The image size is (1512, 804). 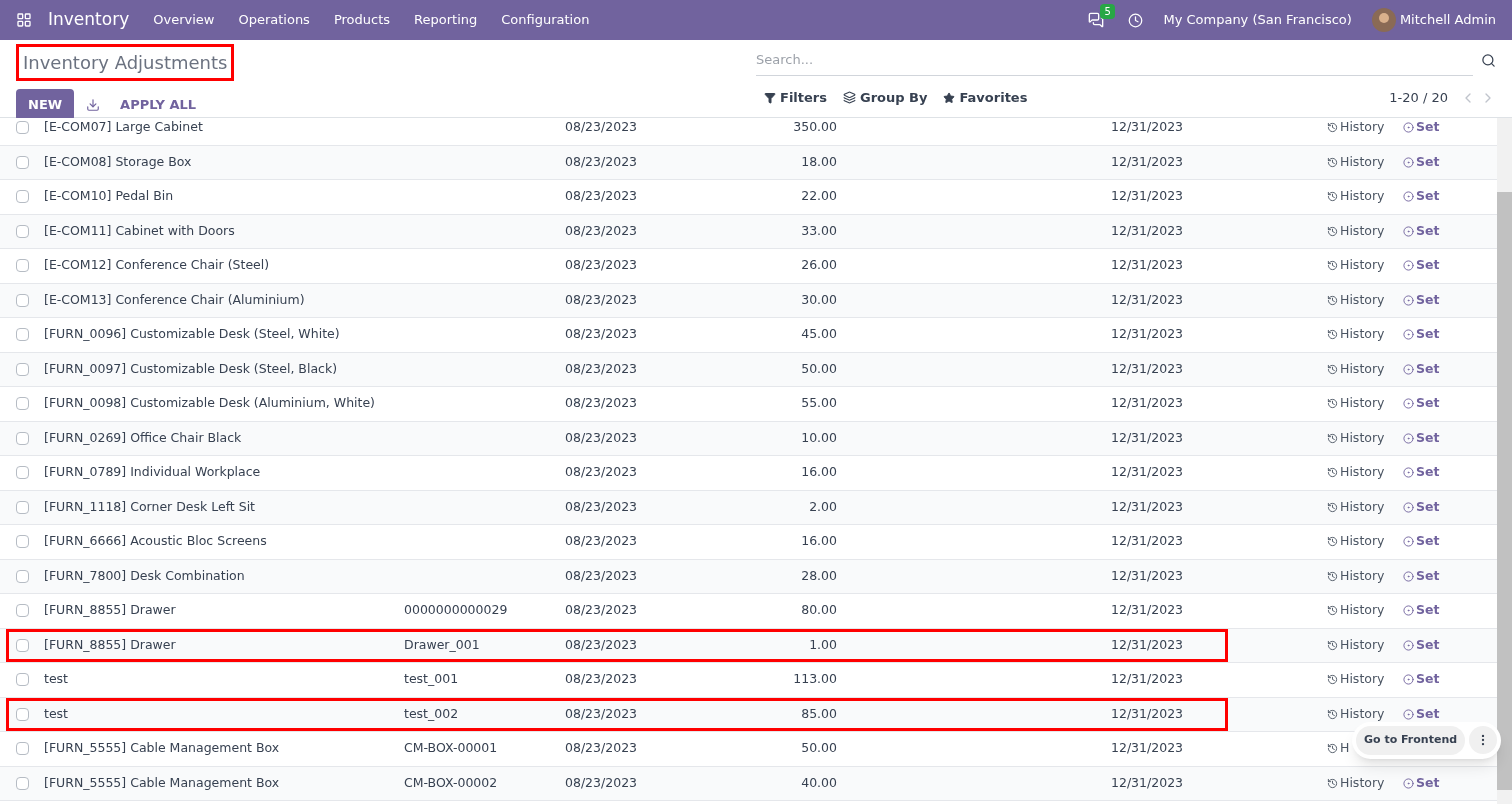 What do you see at coordinates (456, 610) in the screenshot?
I see `lot-cell: 0000000000029` at bounding box center [456, 610].